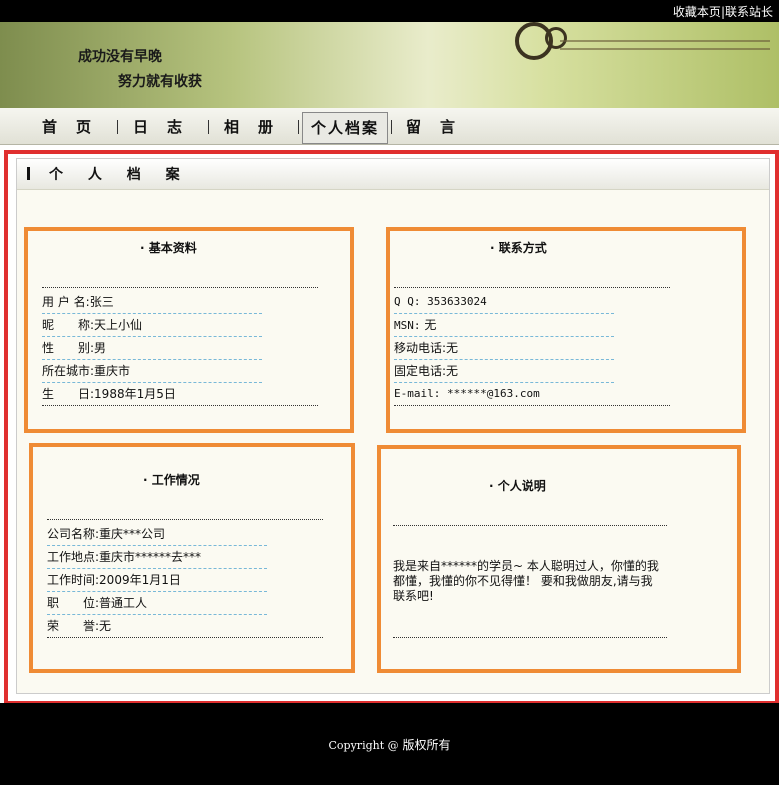 The height and width of the screenshot is (785, 779). I want to click on contact-row-msn: MSN: 无, so click(504, 325).